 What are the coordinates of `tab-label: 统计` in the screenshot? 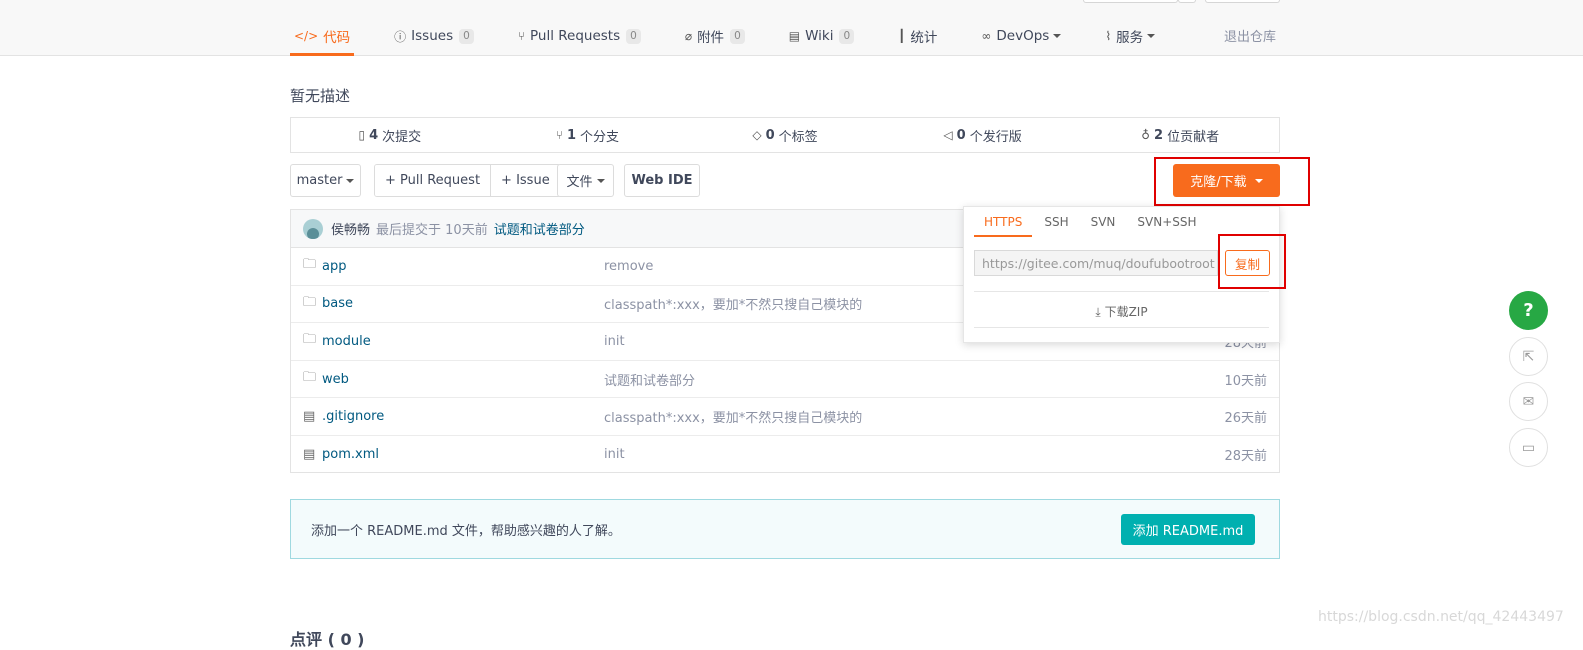 It's located at (924, 38).